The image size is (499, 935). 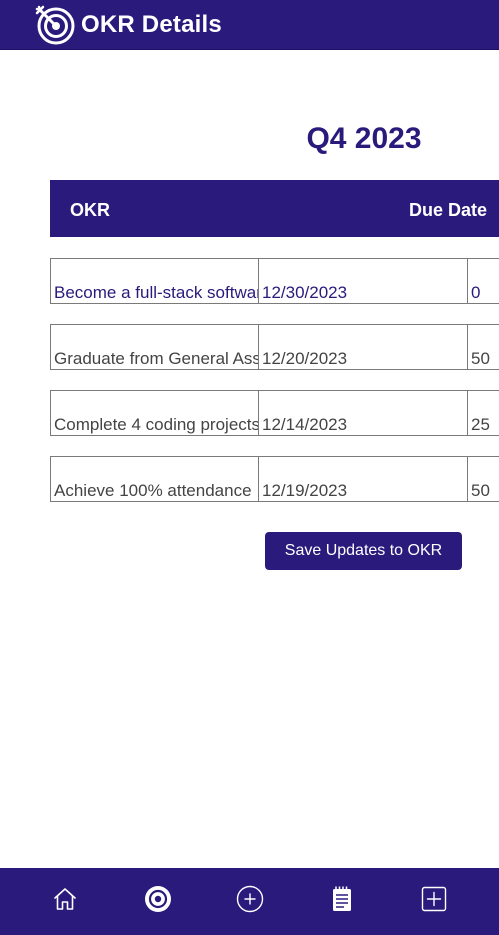 What do you see at coordinates (154, 281) in the screenshot?
I see `okr-cell: Become a full-stack software engineer` at bounding box center [154, 281].